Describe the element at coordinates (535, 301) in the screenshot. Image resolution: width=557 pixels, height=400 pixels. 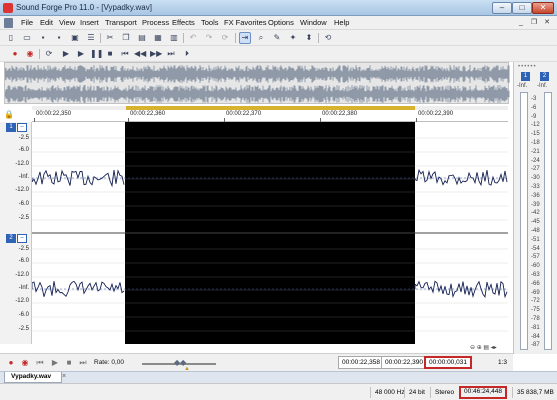
I see `meter-scale-label: -72` at that location.